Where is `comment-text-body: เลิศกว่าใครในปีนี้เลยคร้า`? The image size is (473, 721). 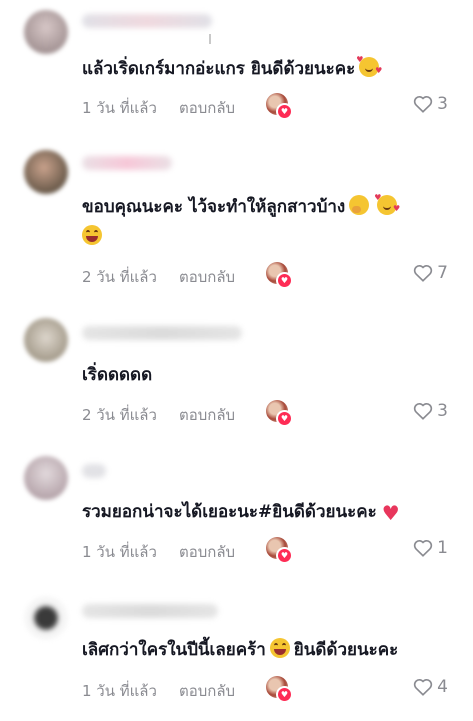
comment-text-body: เลิศกว่าใครในปีนี้เลยคร้า is located at coordinates (174, 650).